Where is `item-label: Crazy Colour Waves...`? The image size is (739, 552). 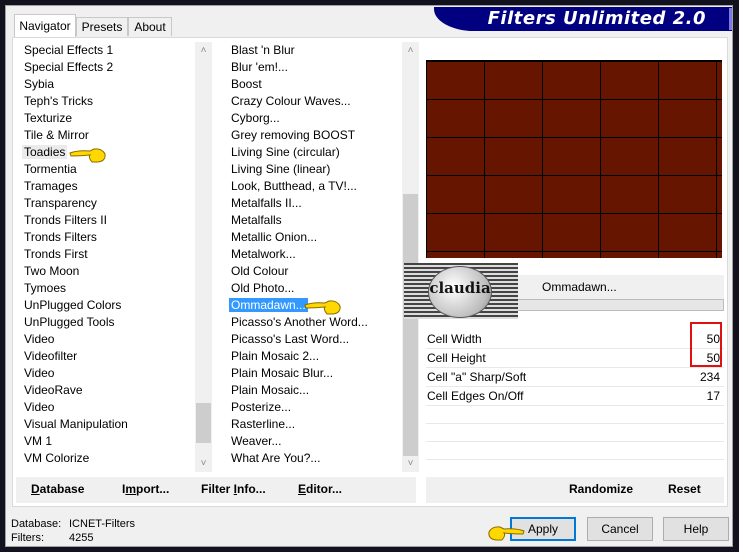
item-label: Crazy Colour Waves... is located at coordinates (291, 101).